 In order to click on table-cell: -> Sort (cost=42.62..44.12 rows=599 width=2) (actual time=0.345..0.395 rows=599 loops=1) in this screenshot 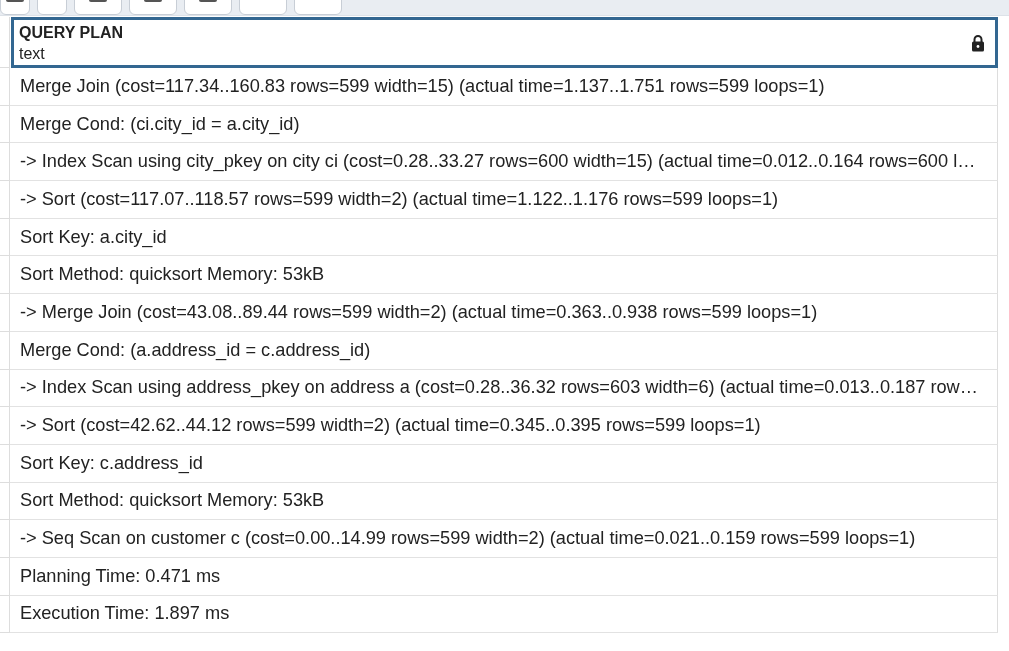, I will do `click(504, 426)`.